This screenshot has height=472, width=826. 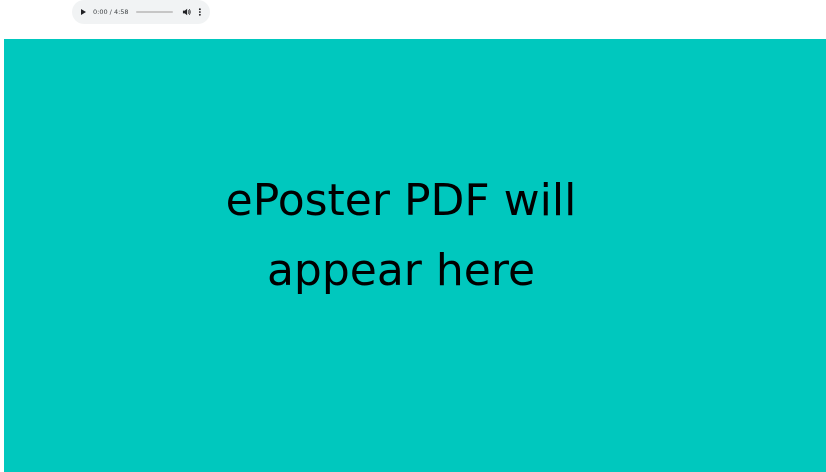 What do you see at coordinates (200, 12) in the screenshot?
I see `more-vertical-icon` at bounding box center [200, 12].